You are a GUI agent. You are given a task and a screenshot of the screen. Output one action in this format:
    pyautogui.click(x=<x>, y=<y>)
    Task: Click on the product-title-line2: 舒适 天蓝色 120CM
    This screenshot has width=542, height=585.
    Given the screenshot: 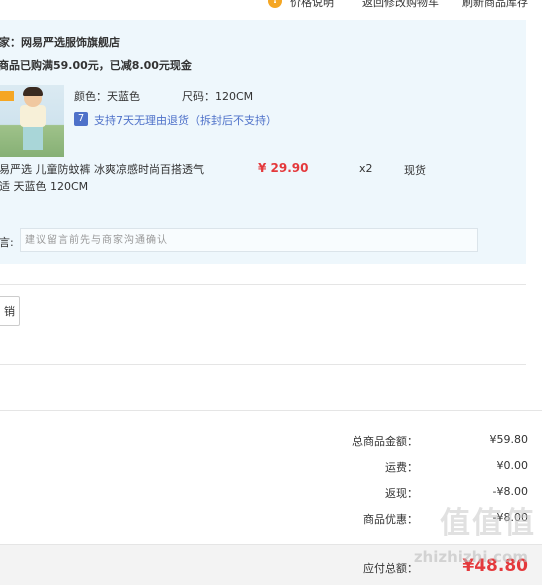 What is the action you would take?
    pyautogui.click(x=44, y=186)
    